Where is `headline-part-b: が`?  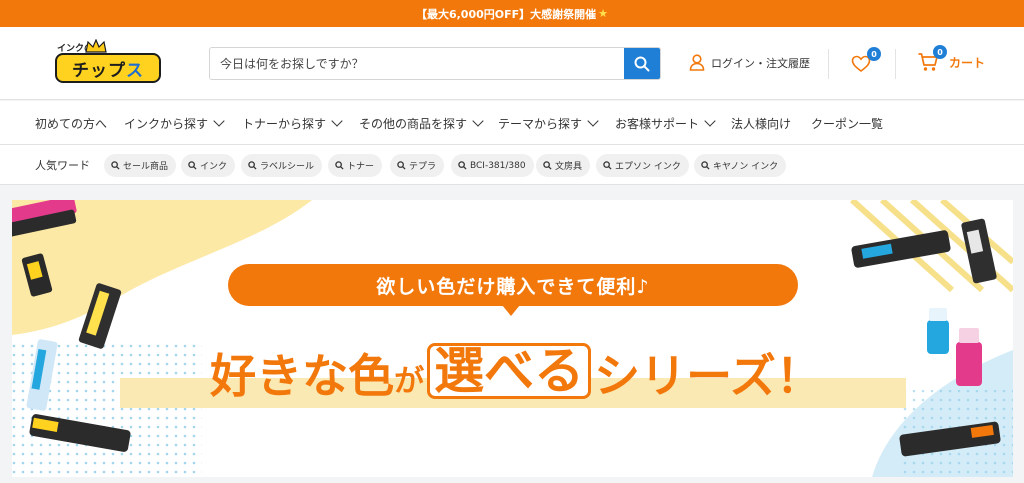 headline-part-b: が is located at coordinates (409, 381).